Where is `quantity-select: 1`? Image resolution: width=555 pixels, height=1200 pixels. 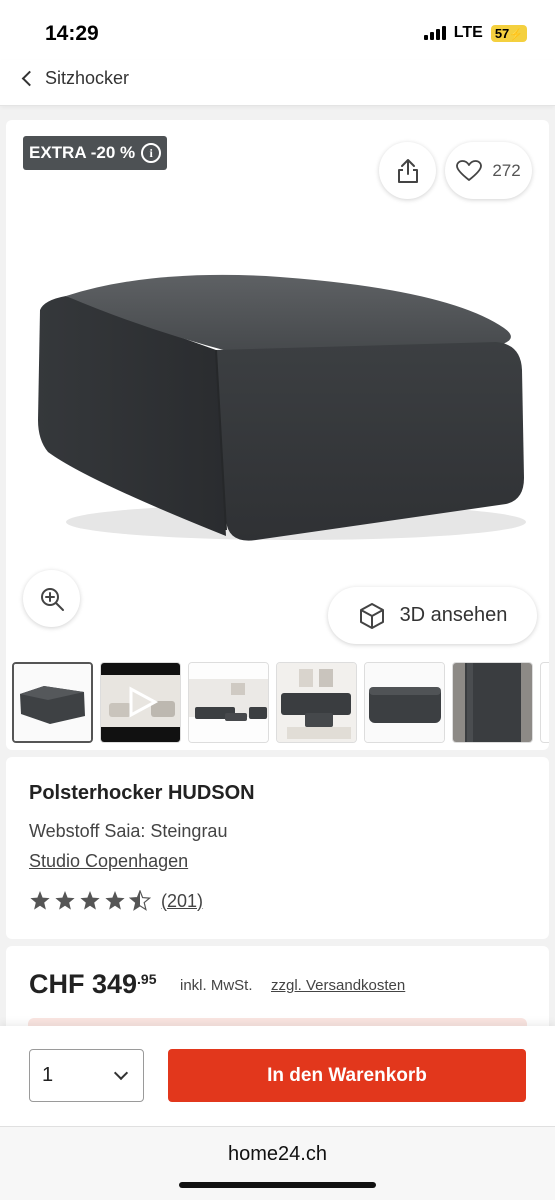 quantity-select: 1 is located at coordinates (86, 1075).